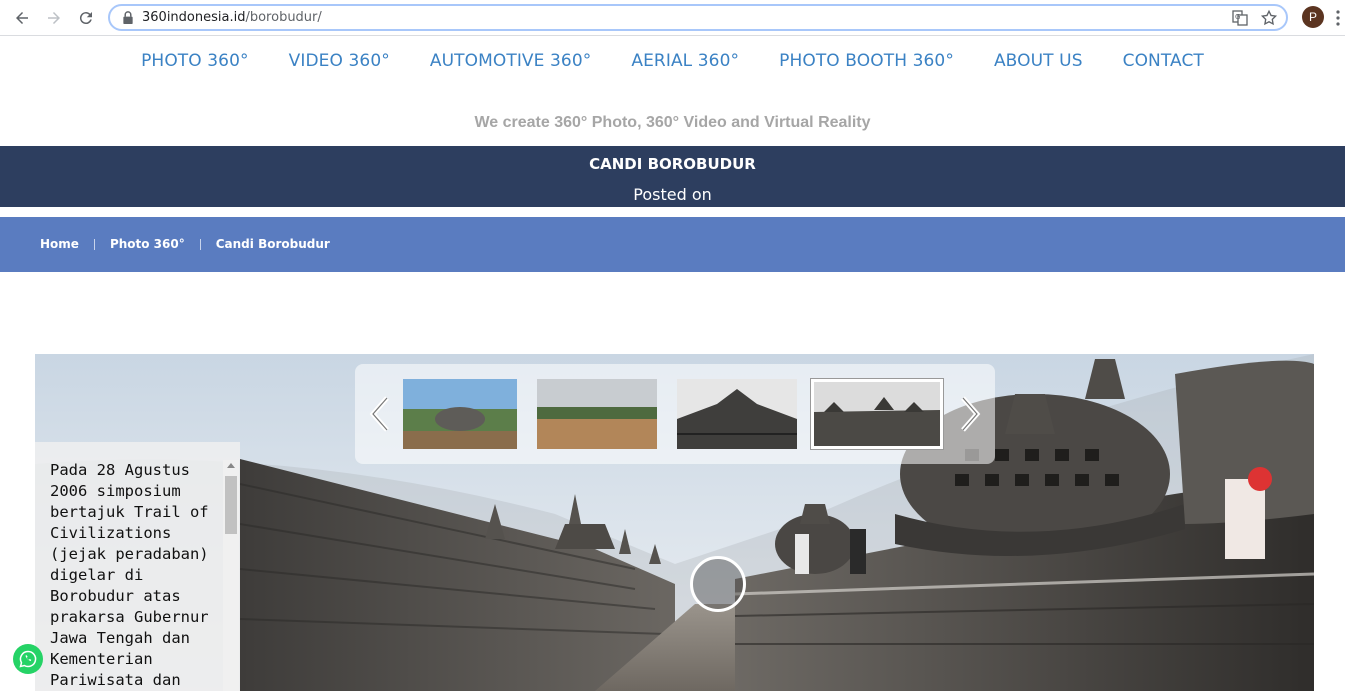  Describe the element at coordinates (59, 244) in the screenshot. I see `breadcrumb-home: Home` at that location.